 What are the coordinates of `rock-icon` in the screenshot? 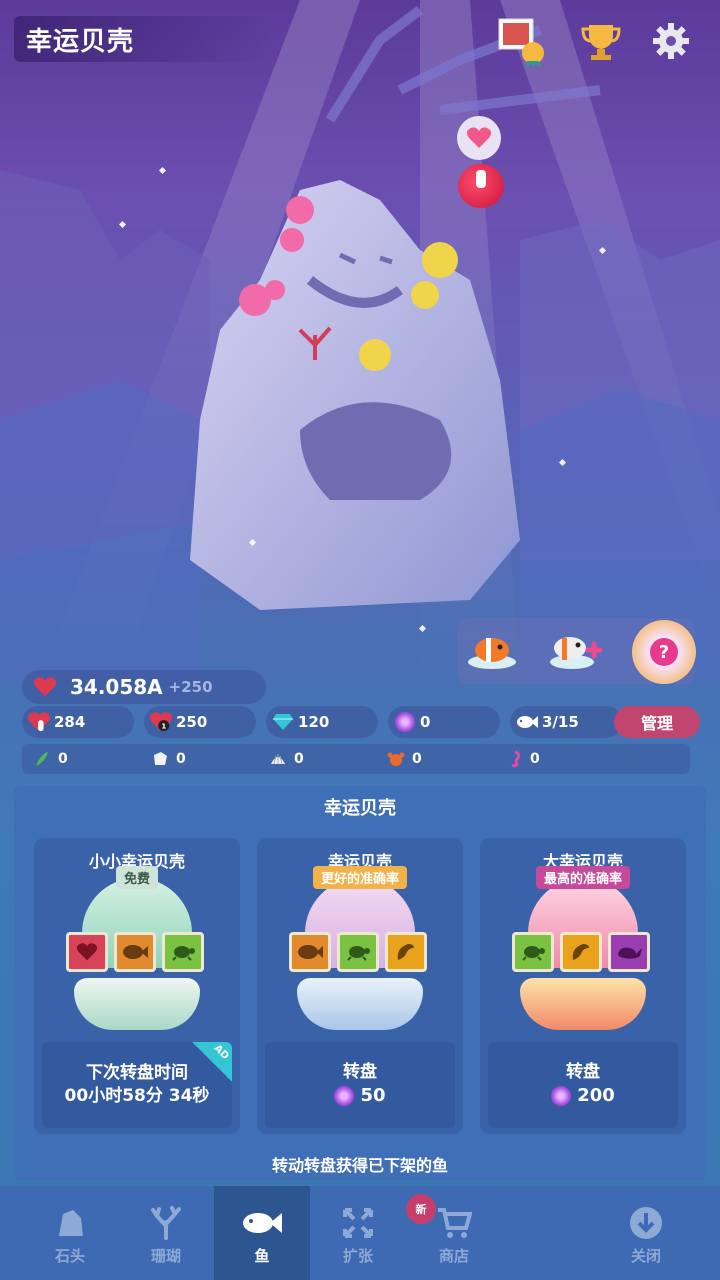 It's located at (70, 1223).